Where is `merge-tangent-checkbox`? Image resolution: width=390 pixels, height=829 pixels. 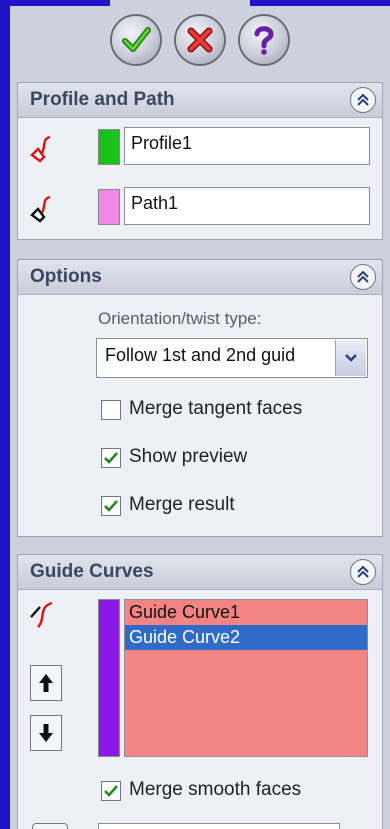 merge-tangent-checkbox is located at coordinates (111, 410).